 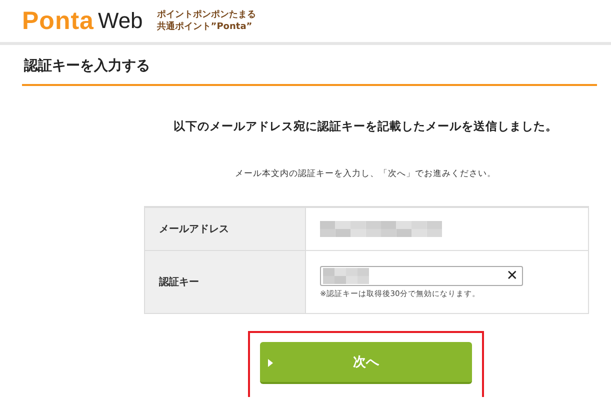 What do you see at coordinates (512, 276) in the screenshot?
I see `clear-button: ✕` at bounding box center [512, 276].